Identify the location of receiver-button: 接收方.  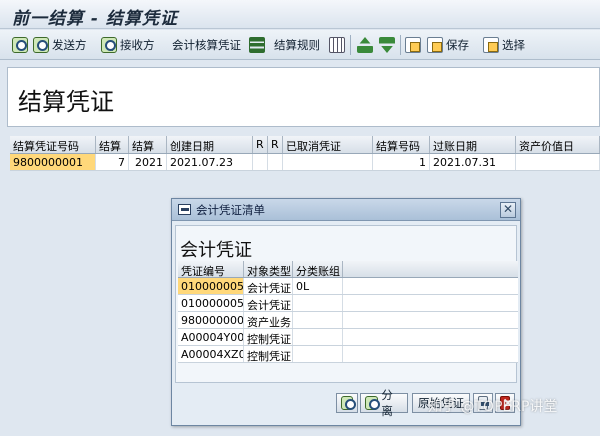
(128, 45).